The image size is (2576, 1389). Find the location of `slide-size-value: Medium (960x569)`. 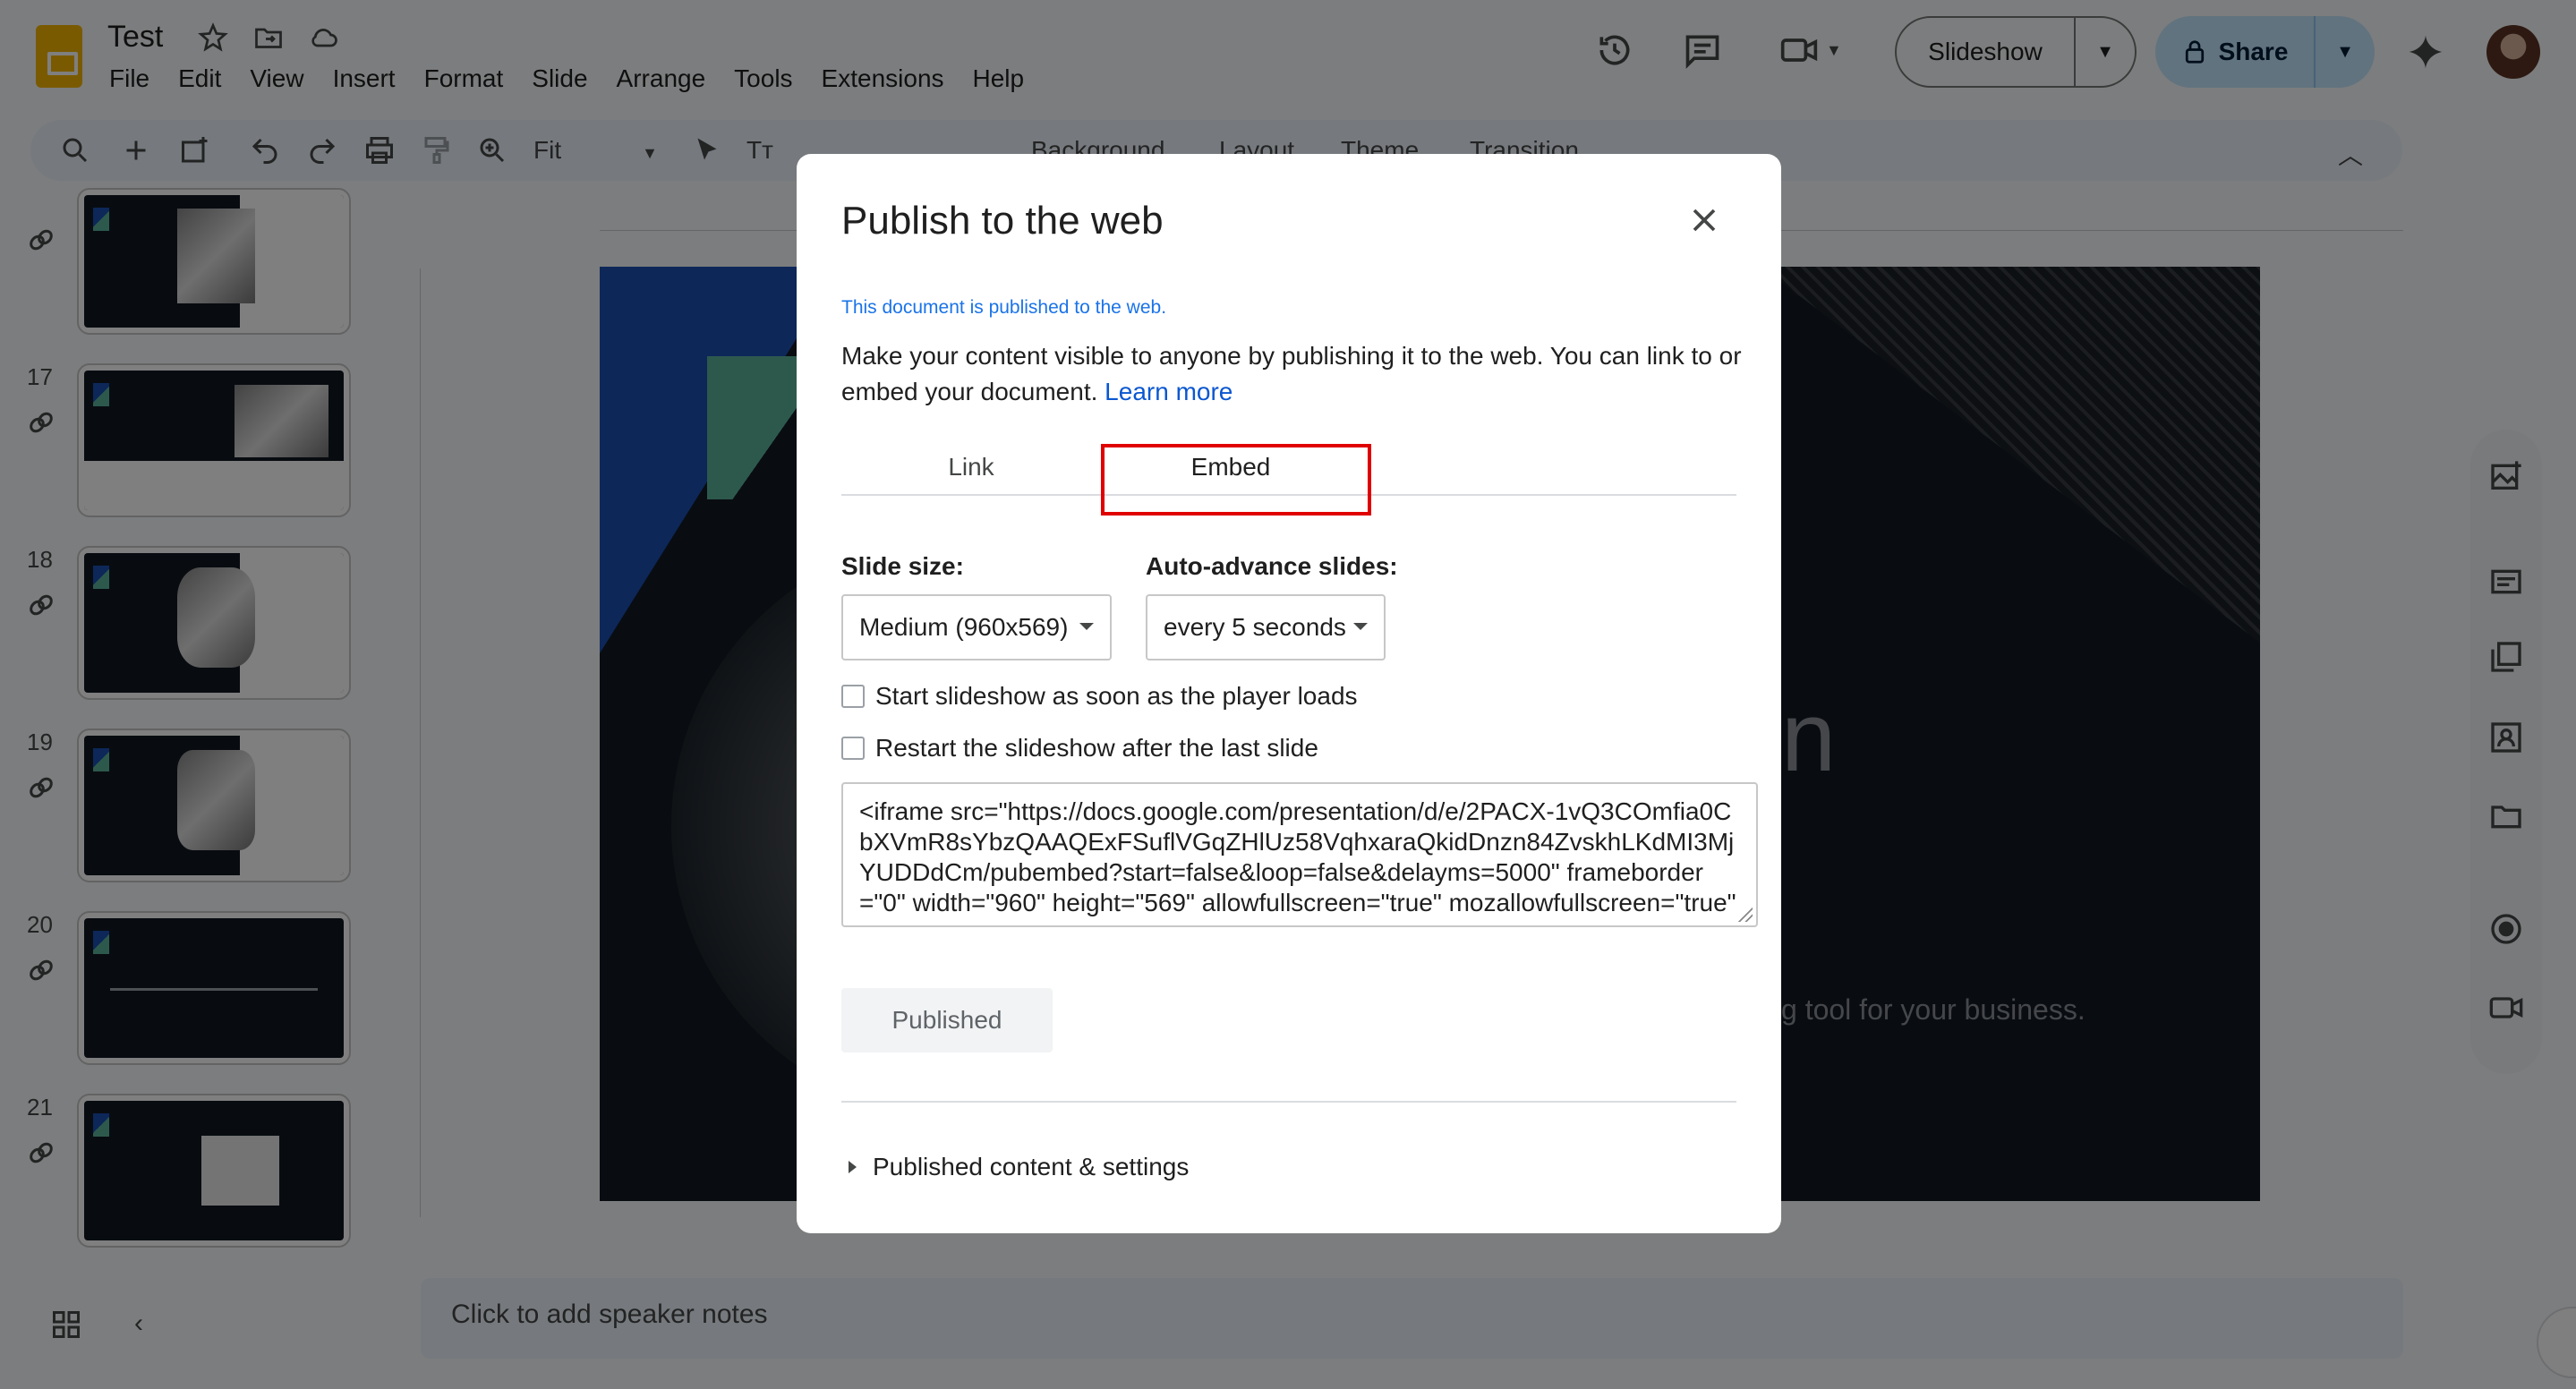

slide-size-value: Medium (960x569) is located at coordinates (964, 627).